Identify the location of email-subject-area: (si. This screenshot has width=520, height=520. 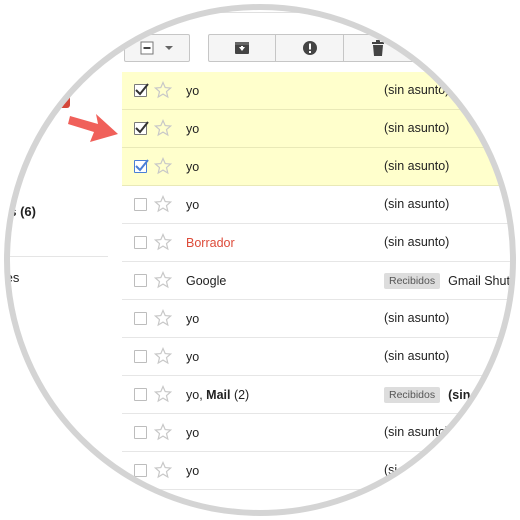
(390, 470).